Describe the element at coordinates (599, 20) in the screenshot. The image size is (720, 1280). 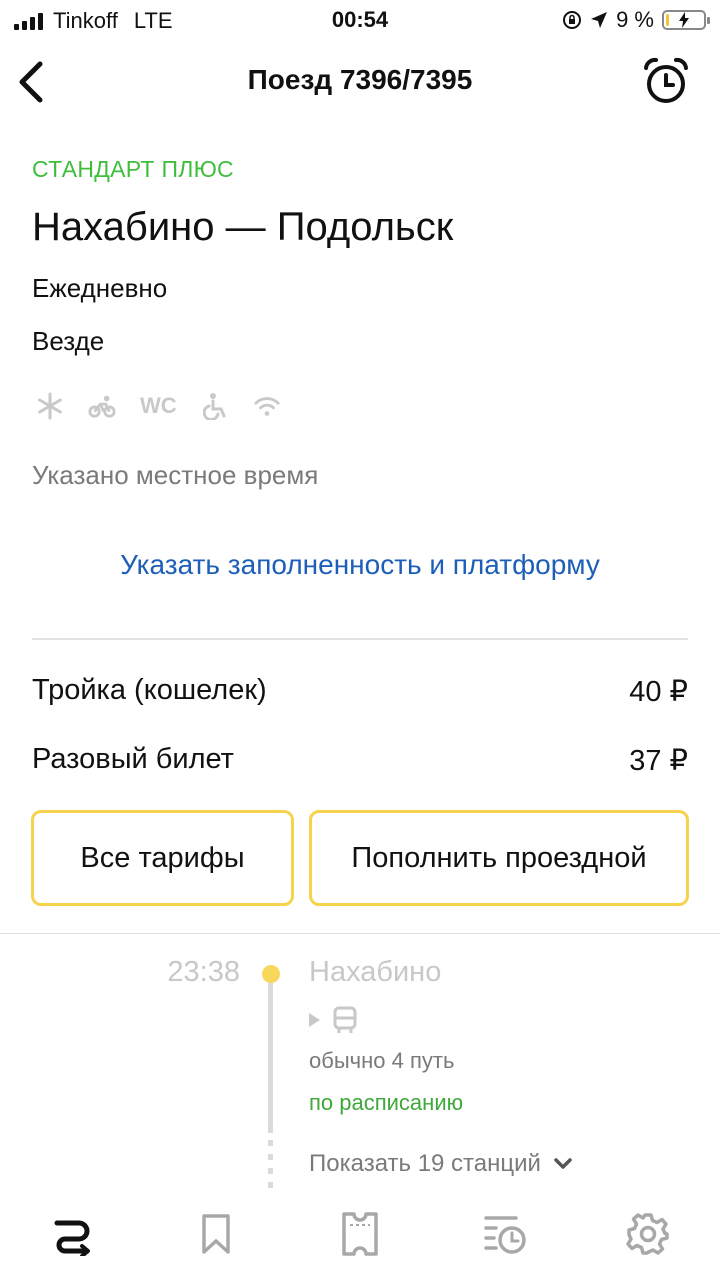
I see `location-arrow-icon` at that location.